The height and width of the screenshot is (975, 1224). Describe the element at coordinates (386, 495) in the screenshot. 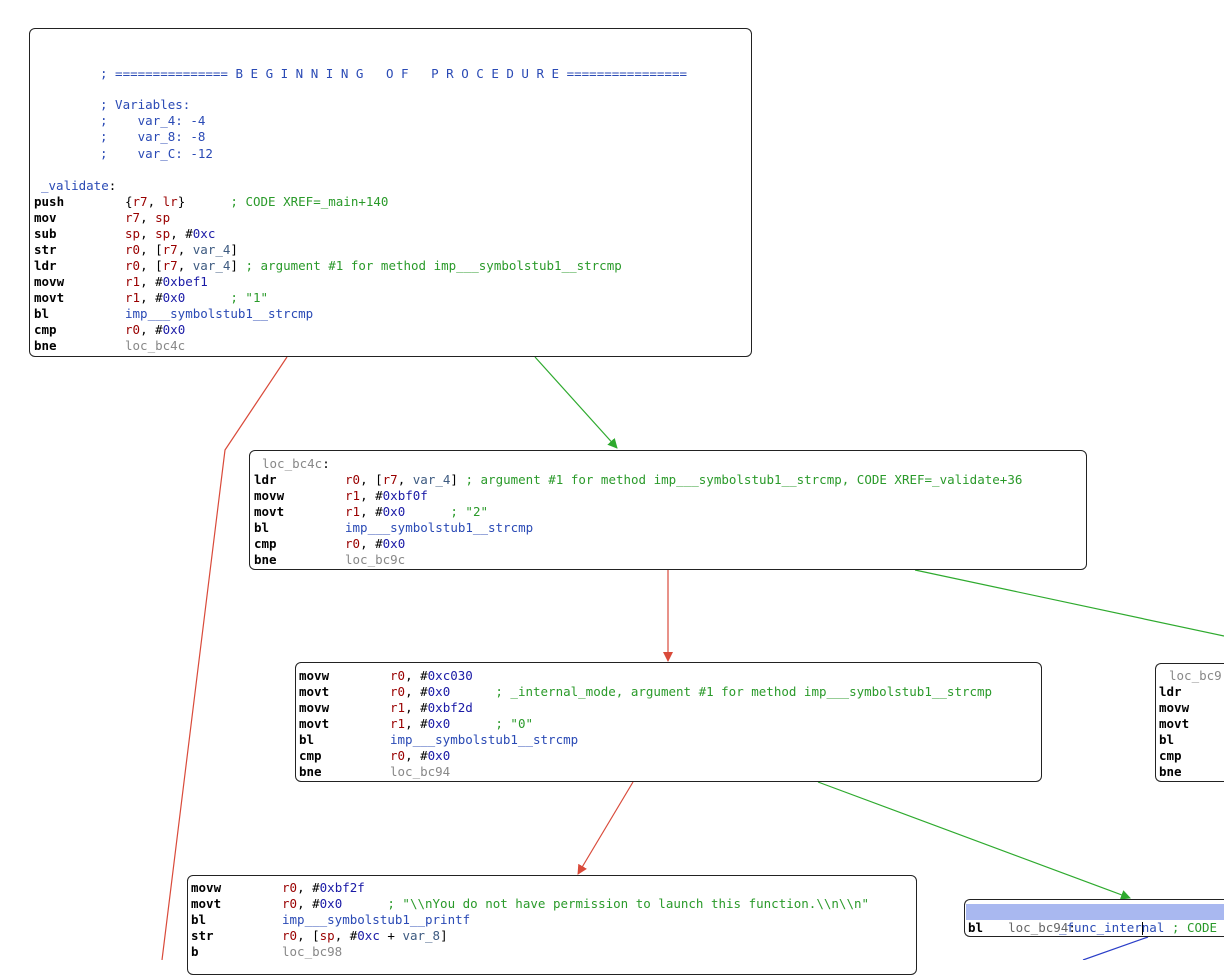

I see `operands: r1, #0xbf0f` at that location.